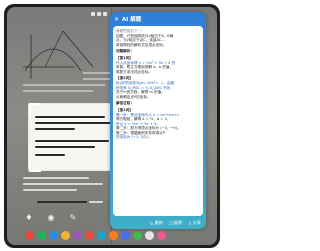  I want to click on panel-title: AI 解题, so click(132, 20).